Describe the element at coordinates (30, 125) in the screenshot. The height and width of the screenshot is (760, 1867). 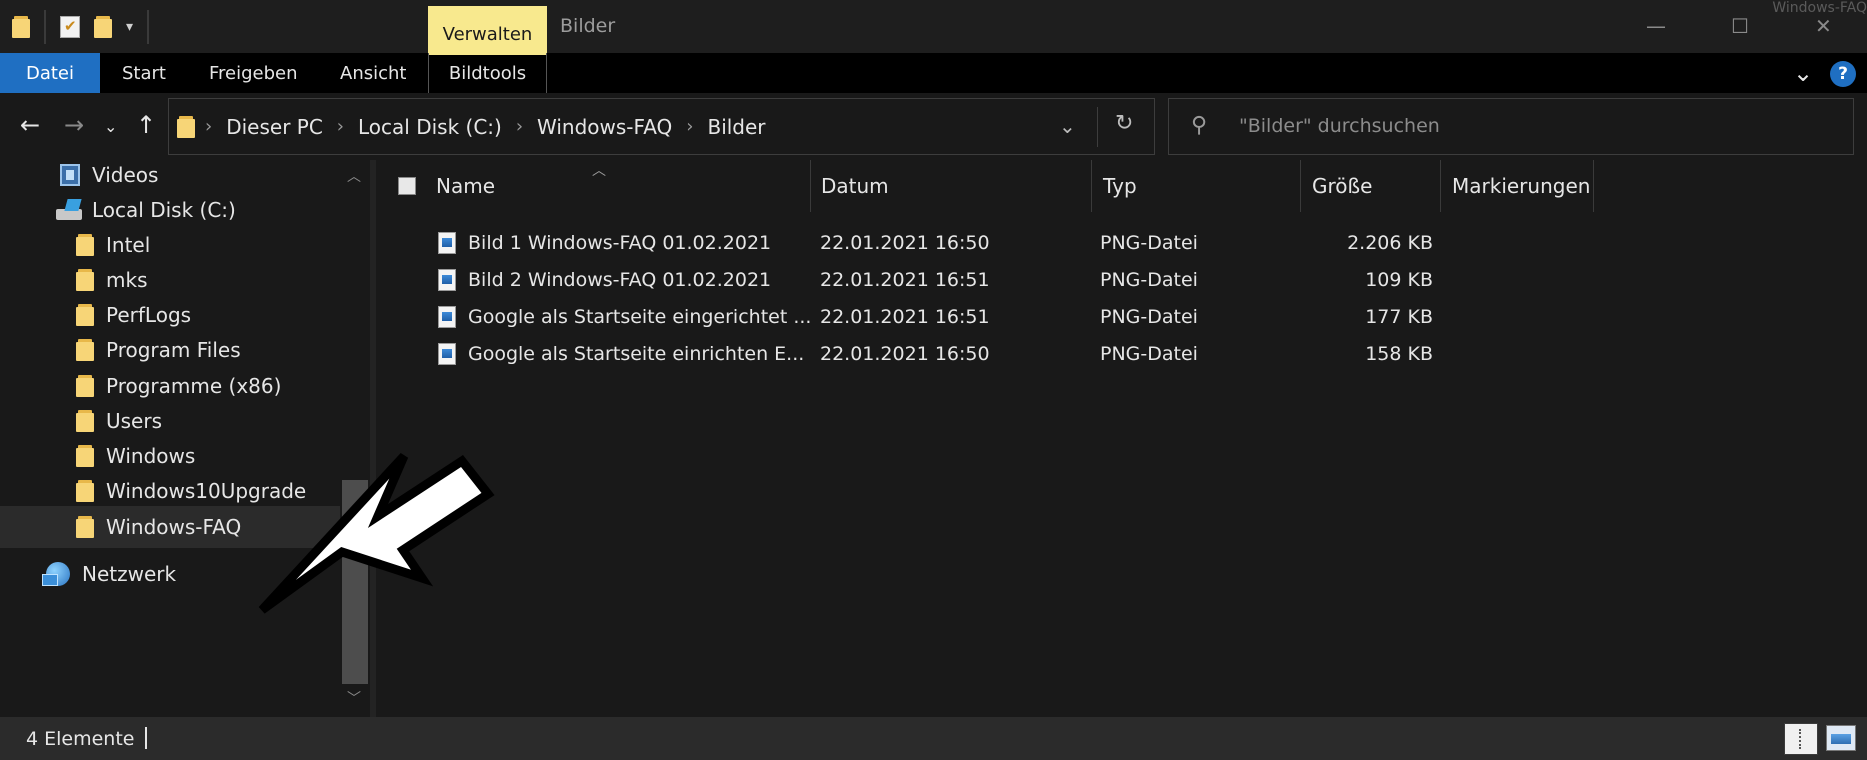
I see `back-arrow-icon: ←` at that location.